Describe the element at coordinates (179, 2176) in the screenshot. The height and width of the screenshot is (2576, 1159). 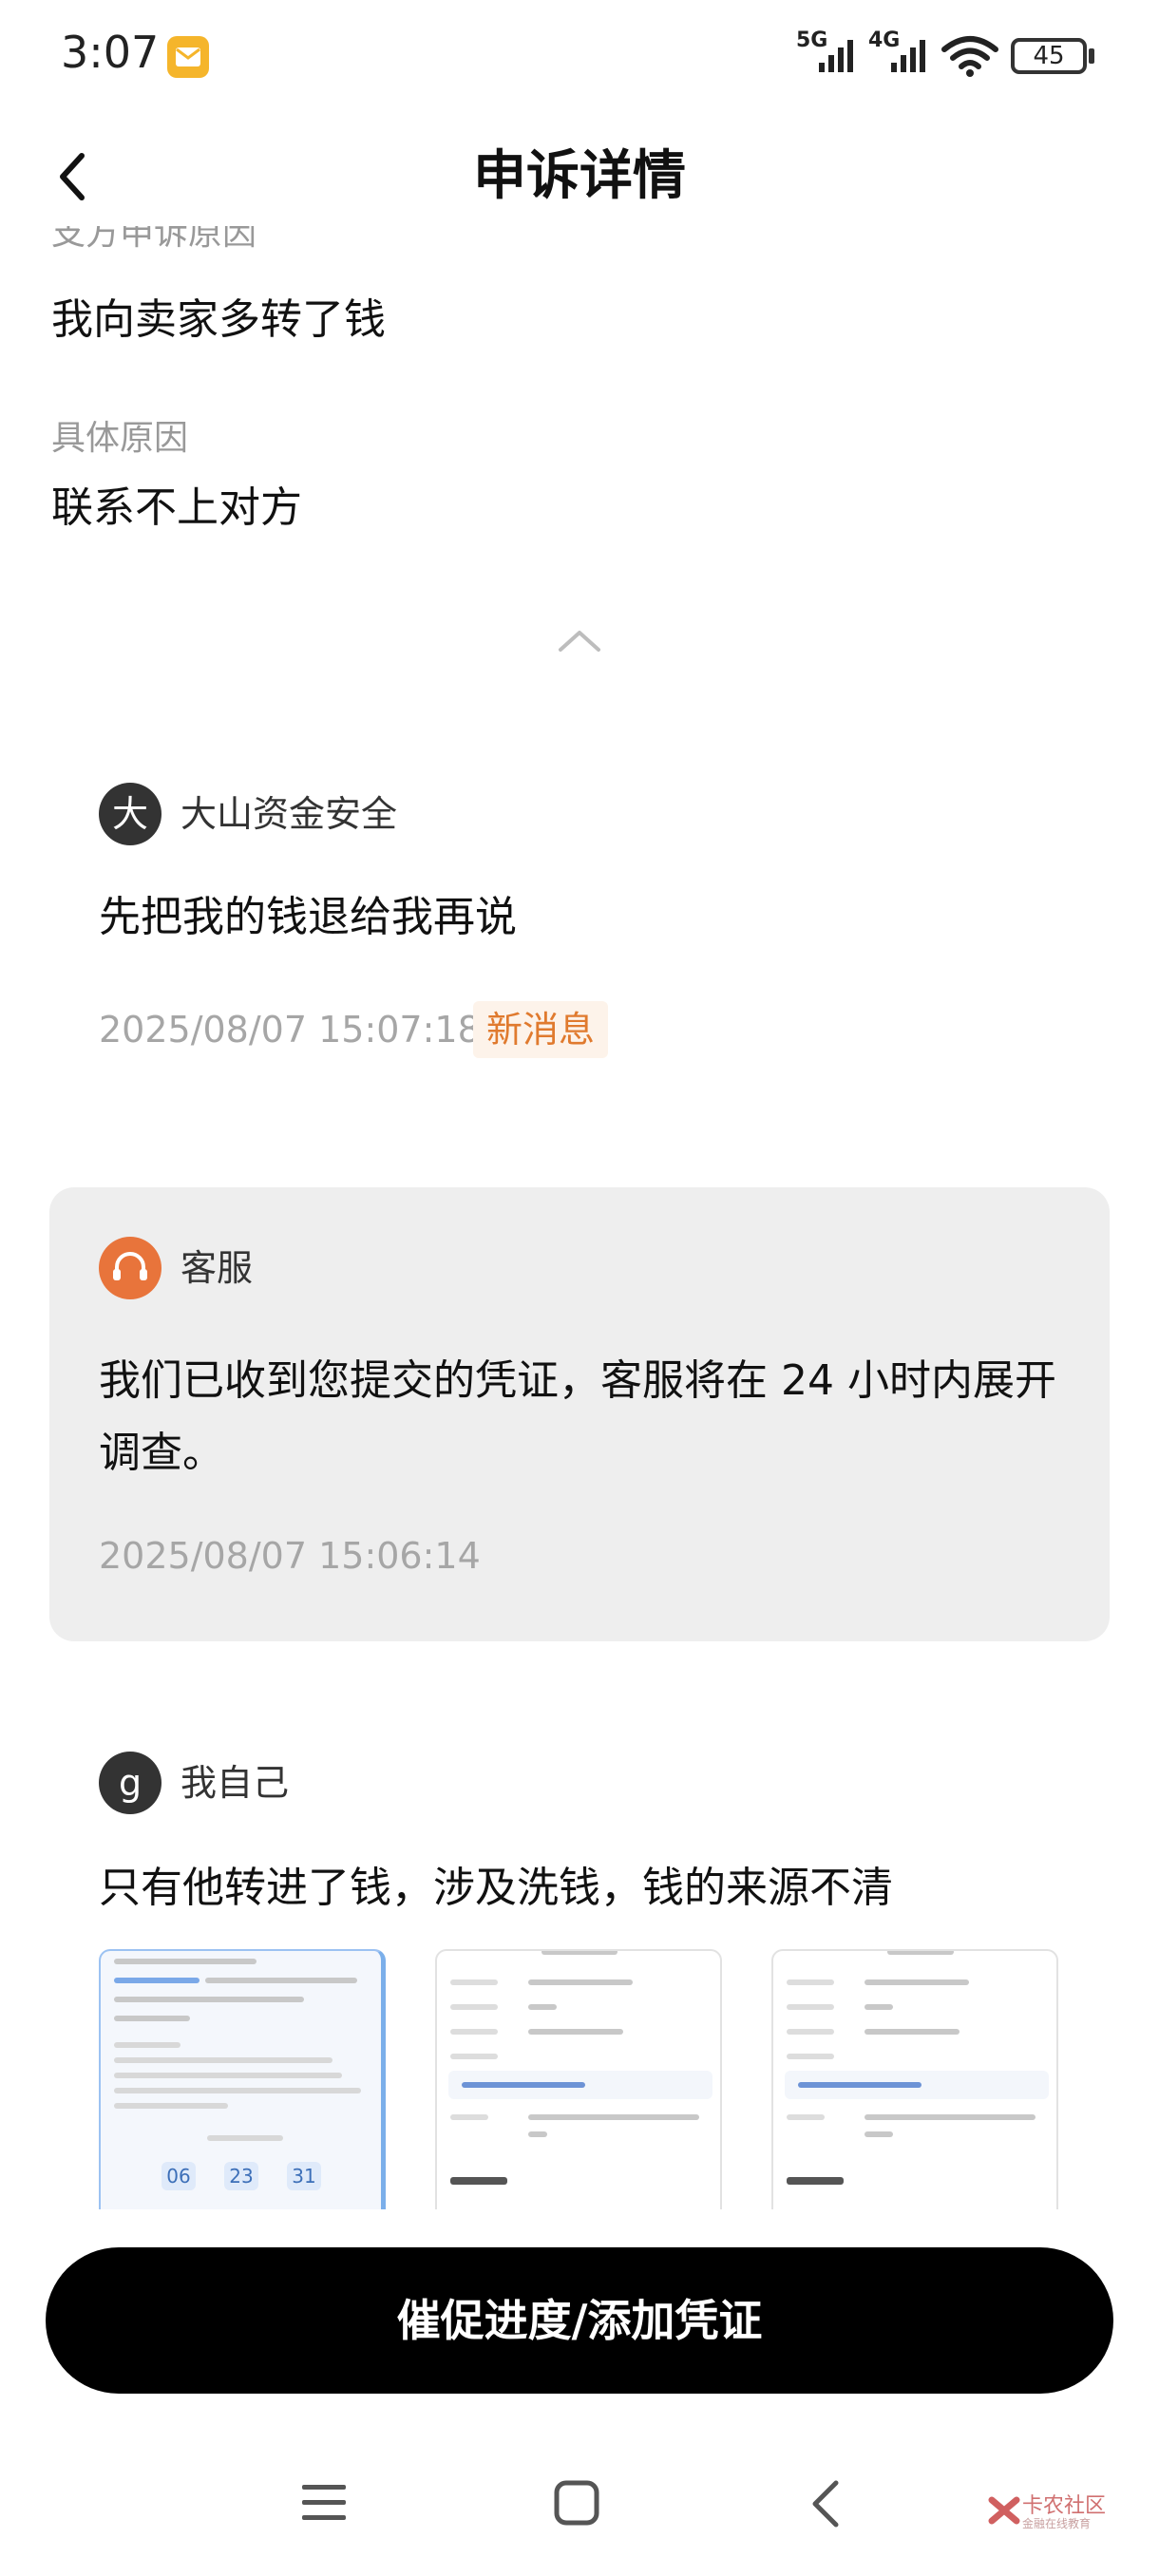
I see `countdown-days: 06` at that location.